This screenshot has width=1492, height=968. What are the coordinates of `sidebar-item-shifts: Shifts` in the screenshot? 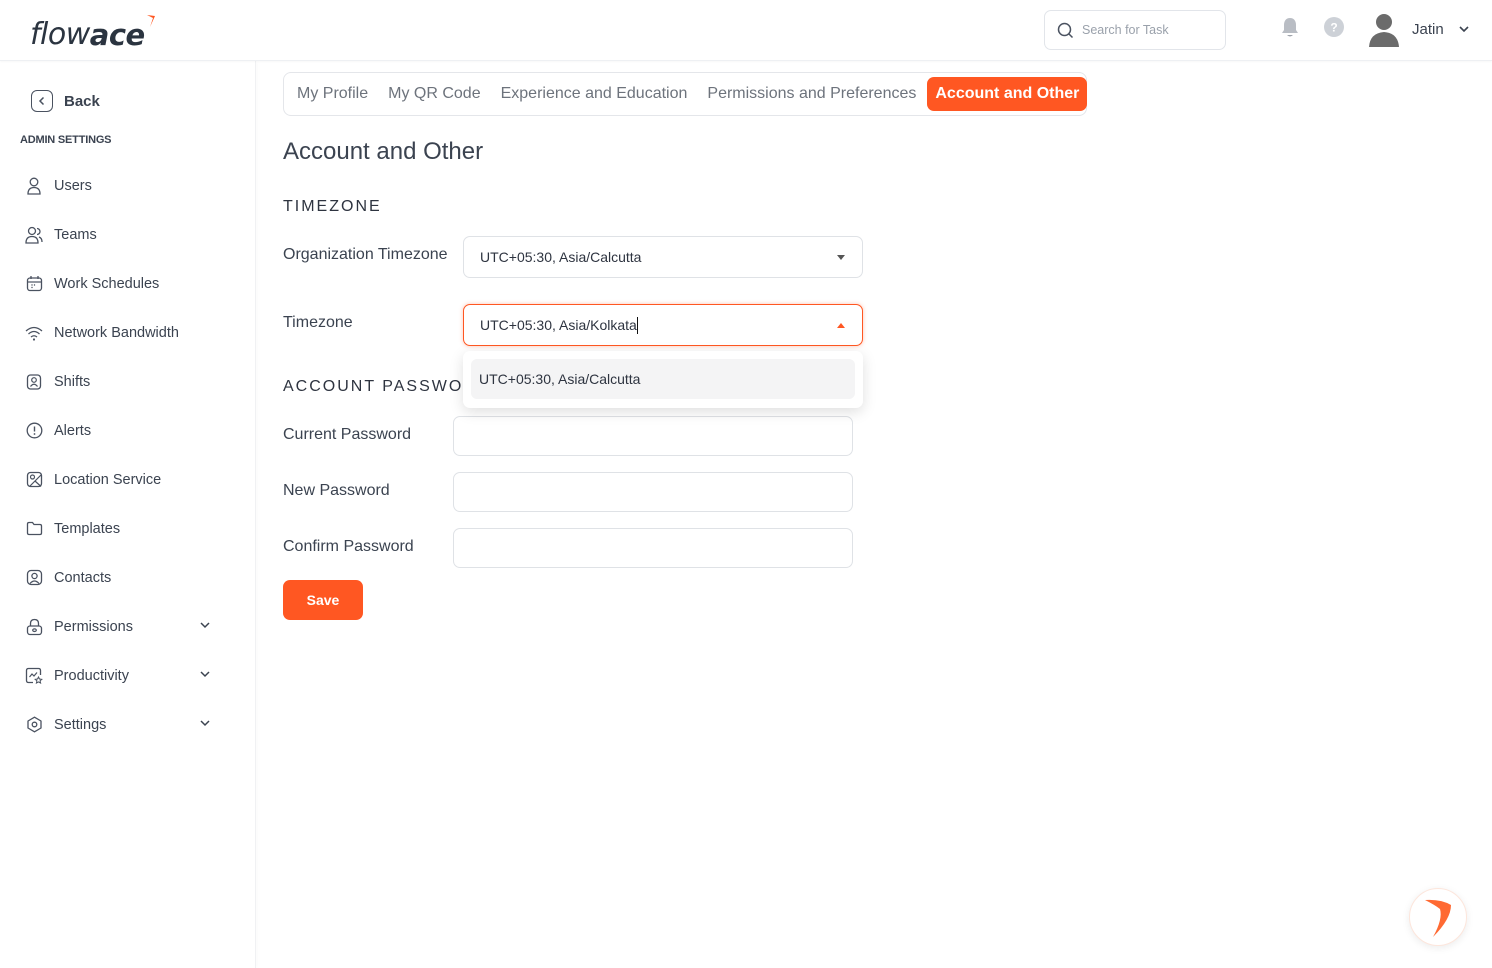 It's located at (125, 381).